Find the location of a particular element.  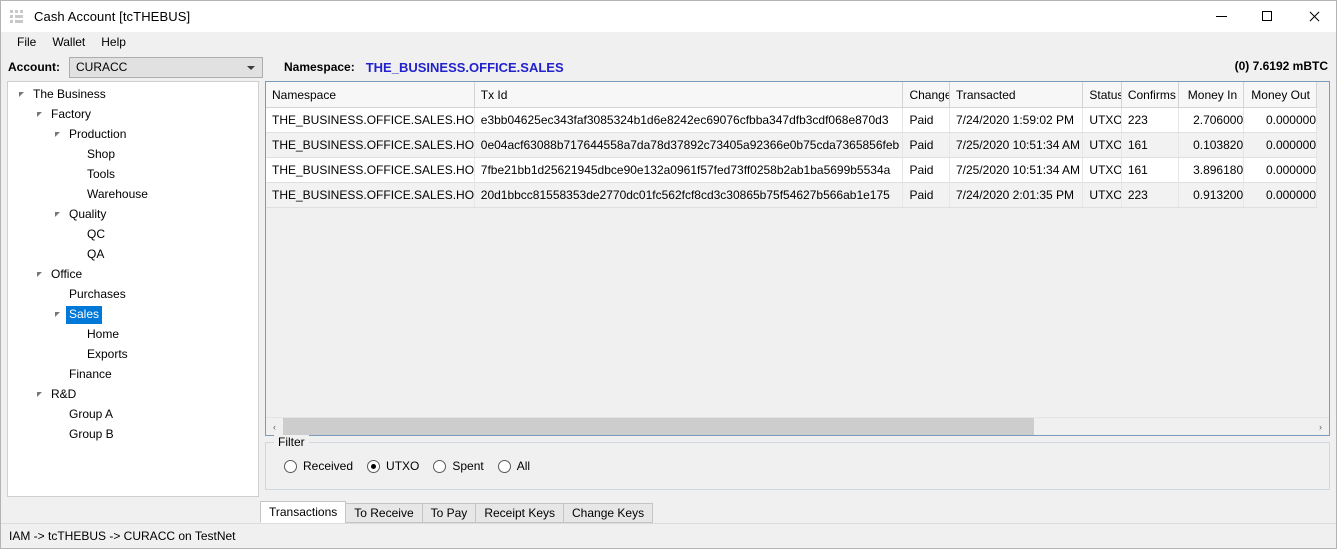

radio-spent: Spent is located at coordinates (458, 466).